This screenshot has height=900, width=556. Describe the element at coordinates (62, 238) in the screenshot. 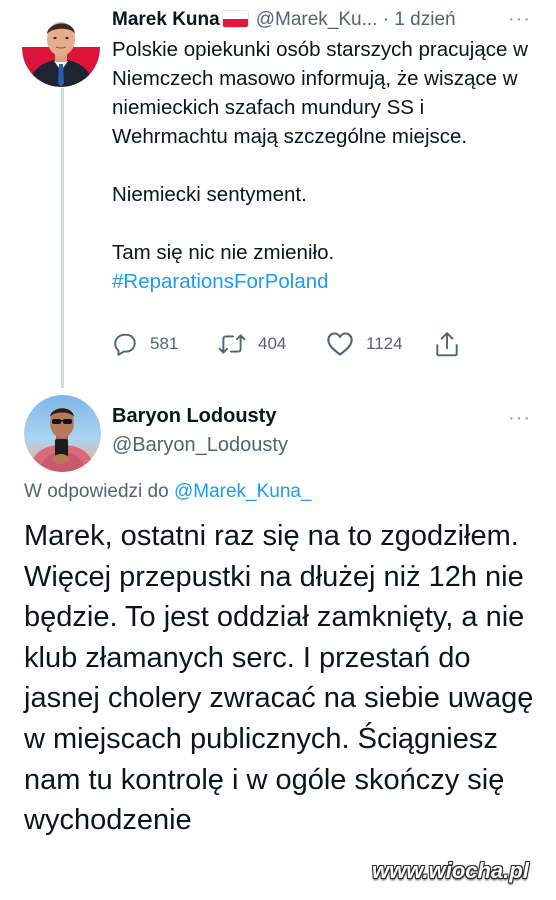

I see `thread-connector-line` at that location.